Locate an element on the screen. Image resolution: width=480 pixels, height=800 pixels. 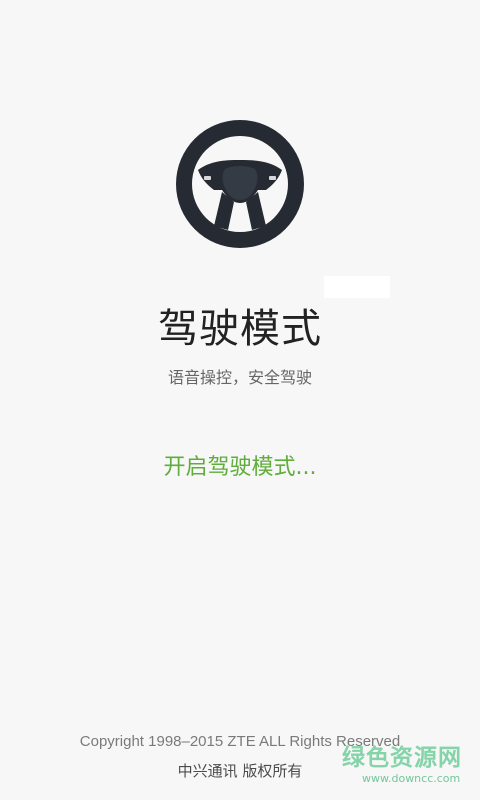
watermark-chinese: 绿色资源网 is located at coordinates (402, 758).